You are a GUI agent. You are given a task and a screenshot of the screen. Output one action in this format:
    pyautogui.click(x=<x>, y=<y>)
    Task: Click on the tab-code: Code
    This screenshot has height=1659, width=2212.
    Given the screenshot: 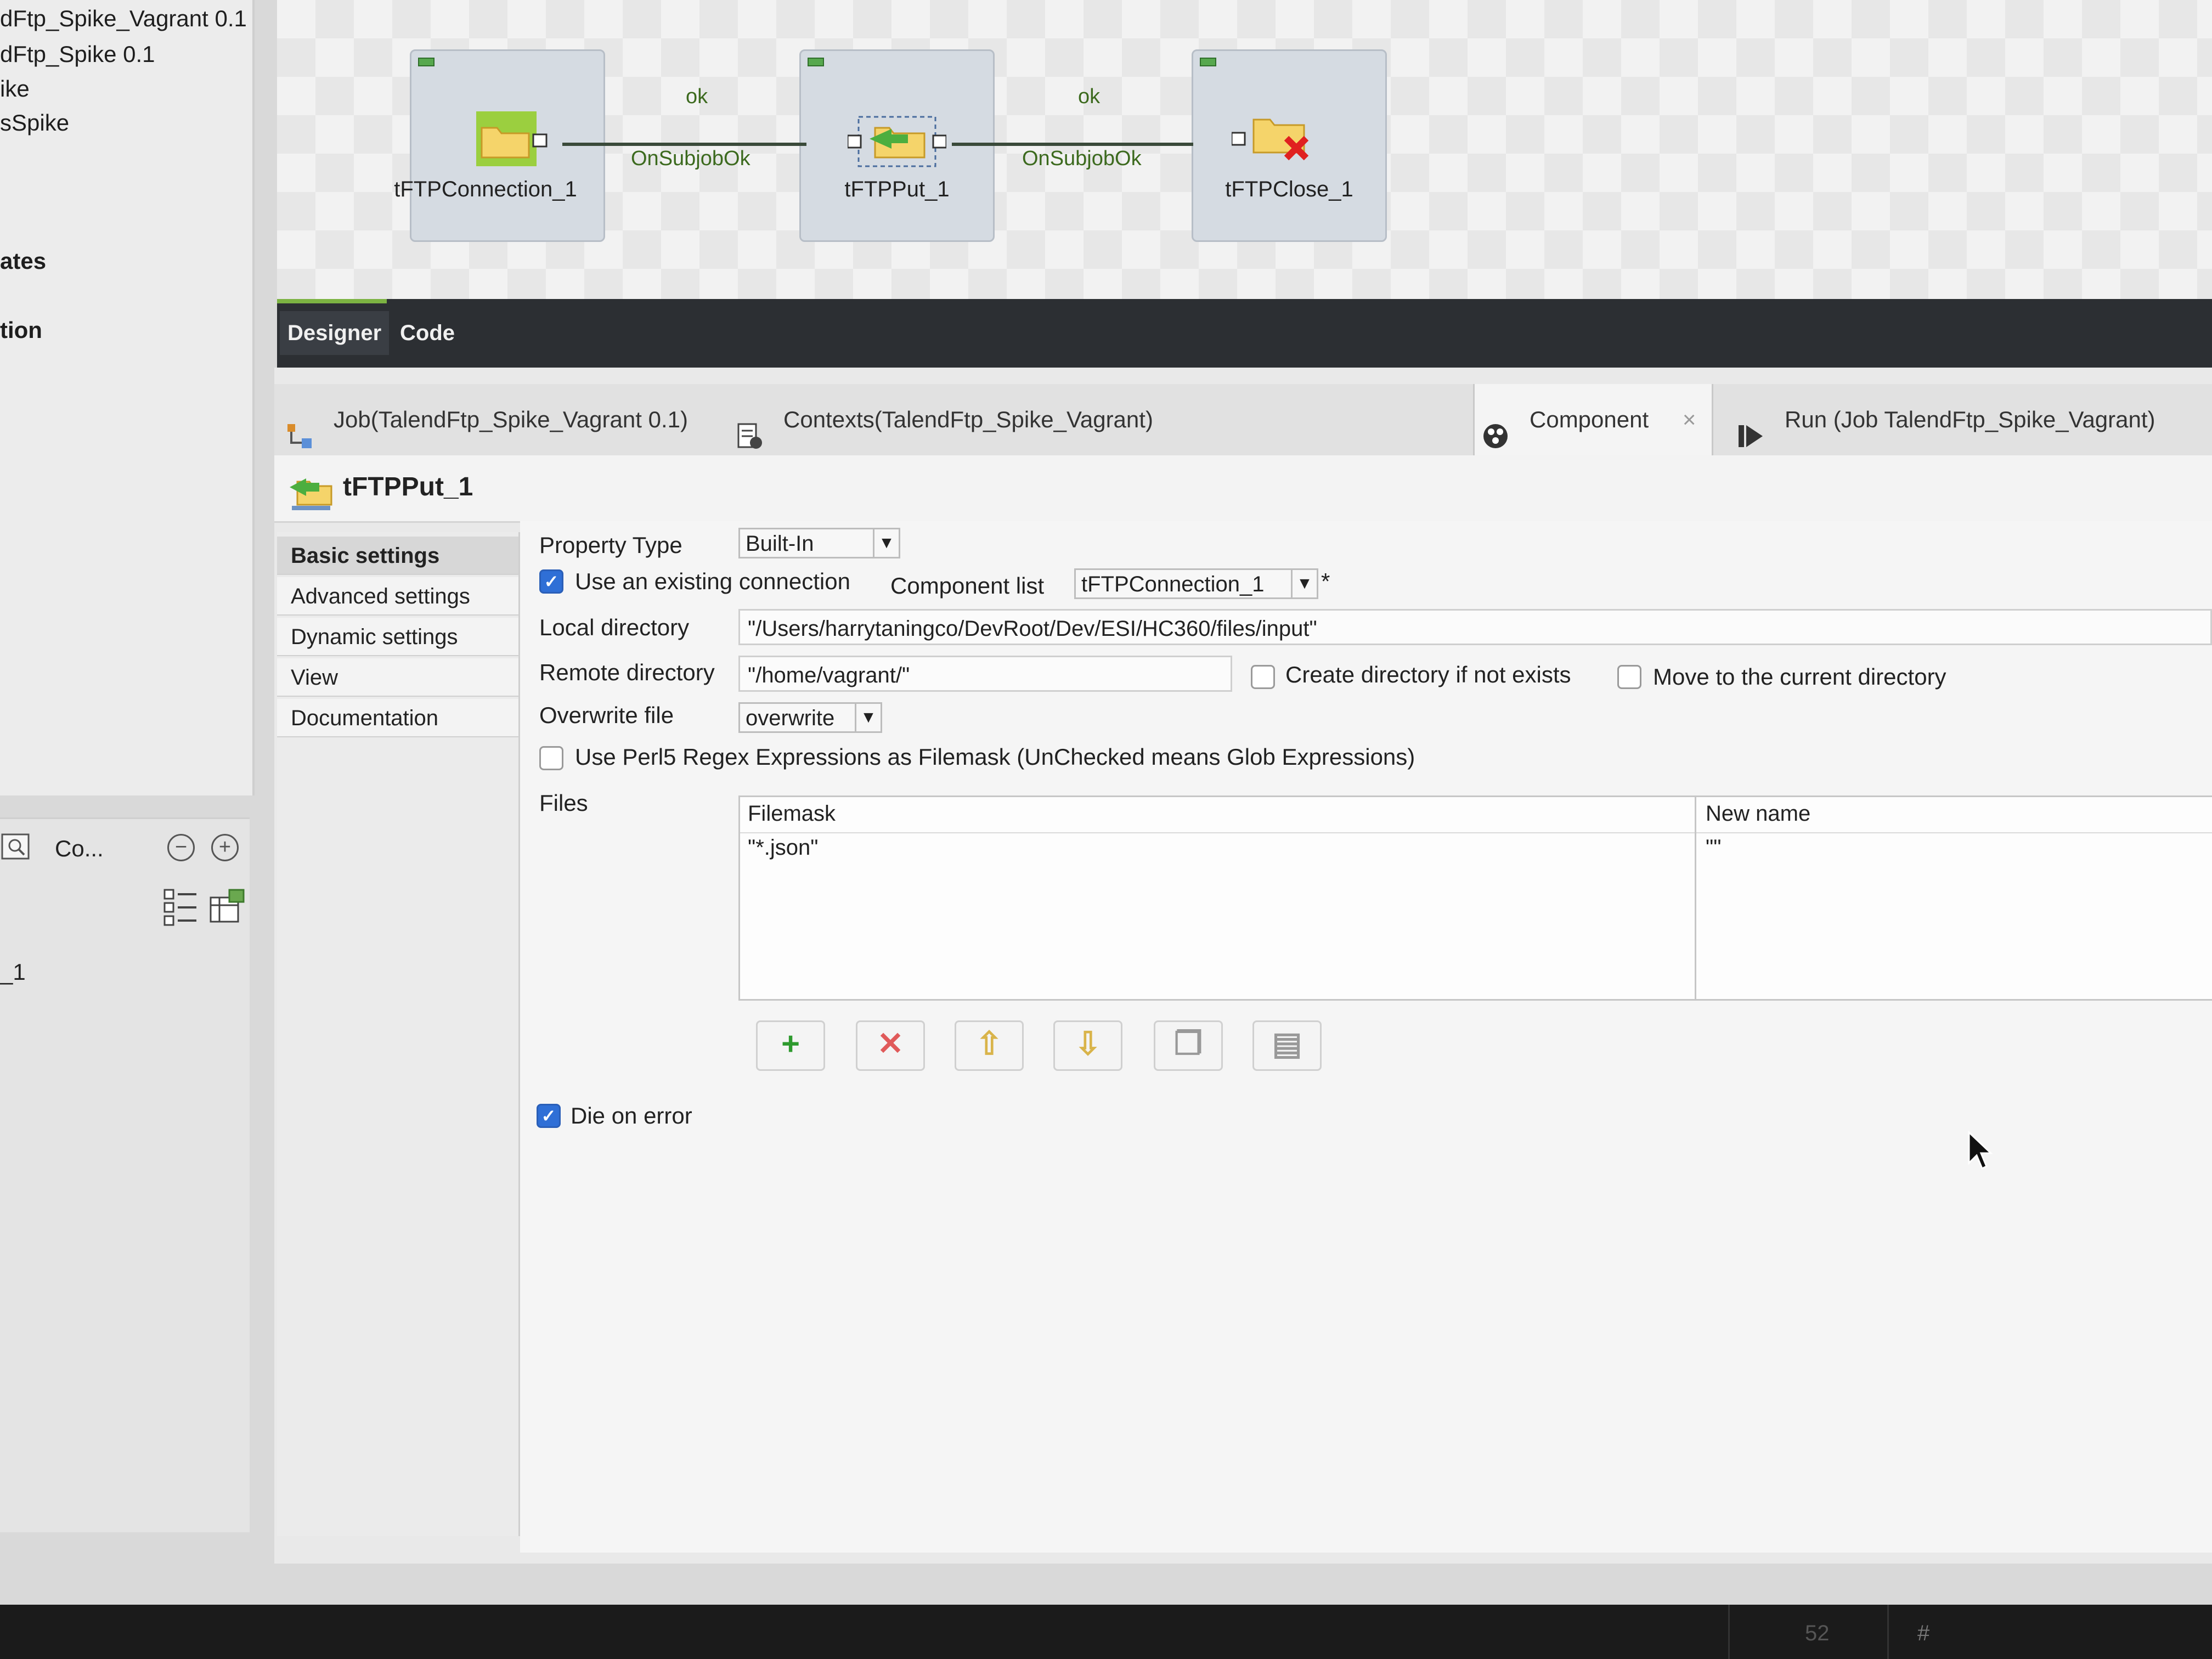 What is the action you would take?
    pyautogui.click(x=427, y=333)
    